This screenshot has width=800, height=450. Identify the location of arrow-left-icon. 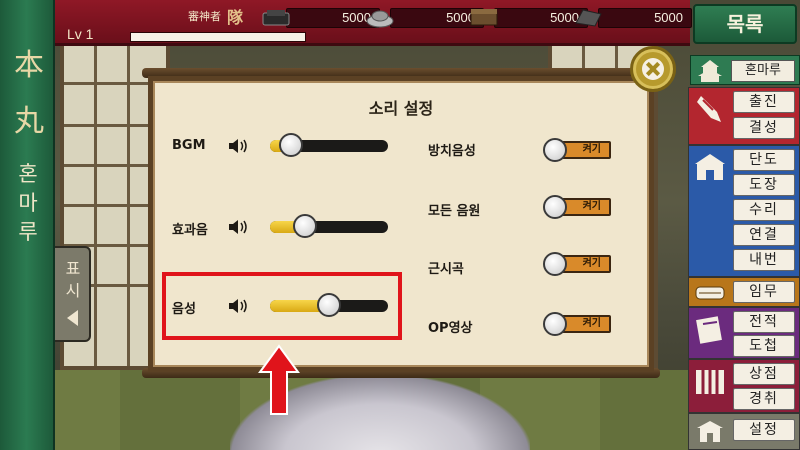
(72, 318).